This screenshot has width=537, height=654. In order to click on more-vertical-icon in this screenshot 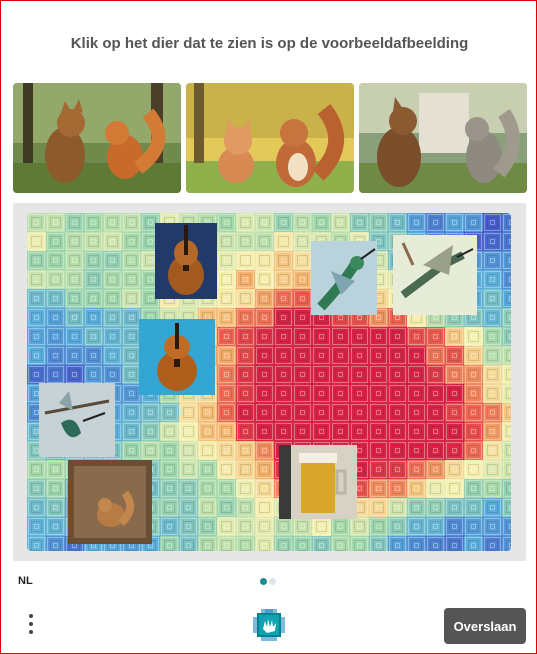, I will do `click(31, 625)`.